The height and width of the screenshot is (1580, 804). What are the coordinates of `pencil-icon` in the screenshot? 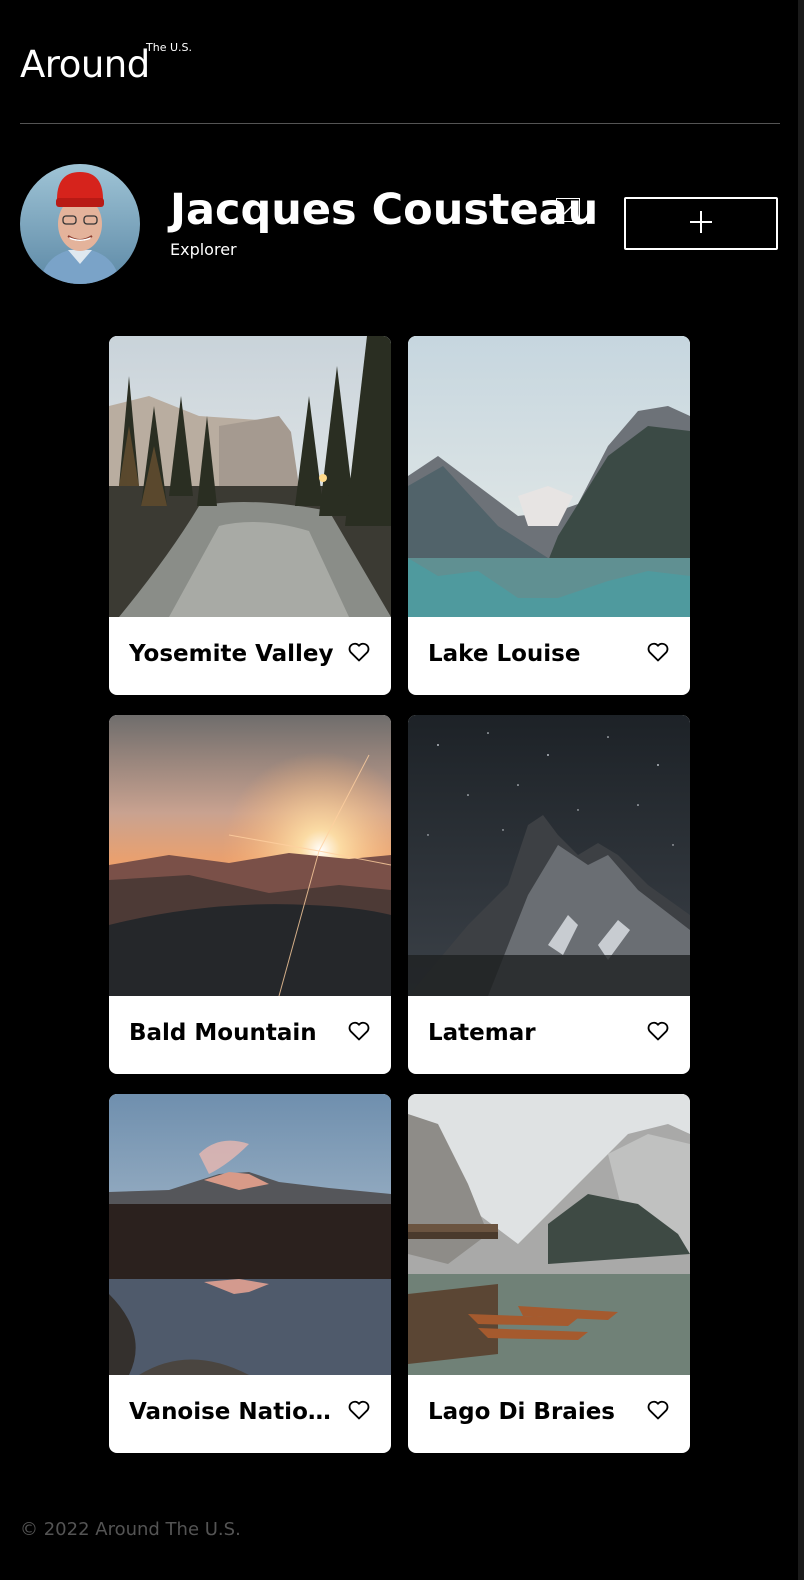 It's located at (568, 210).